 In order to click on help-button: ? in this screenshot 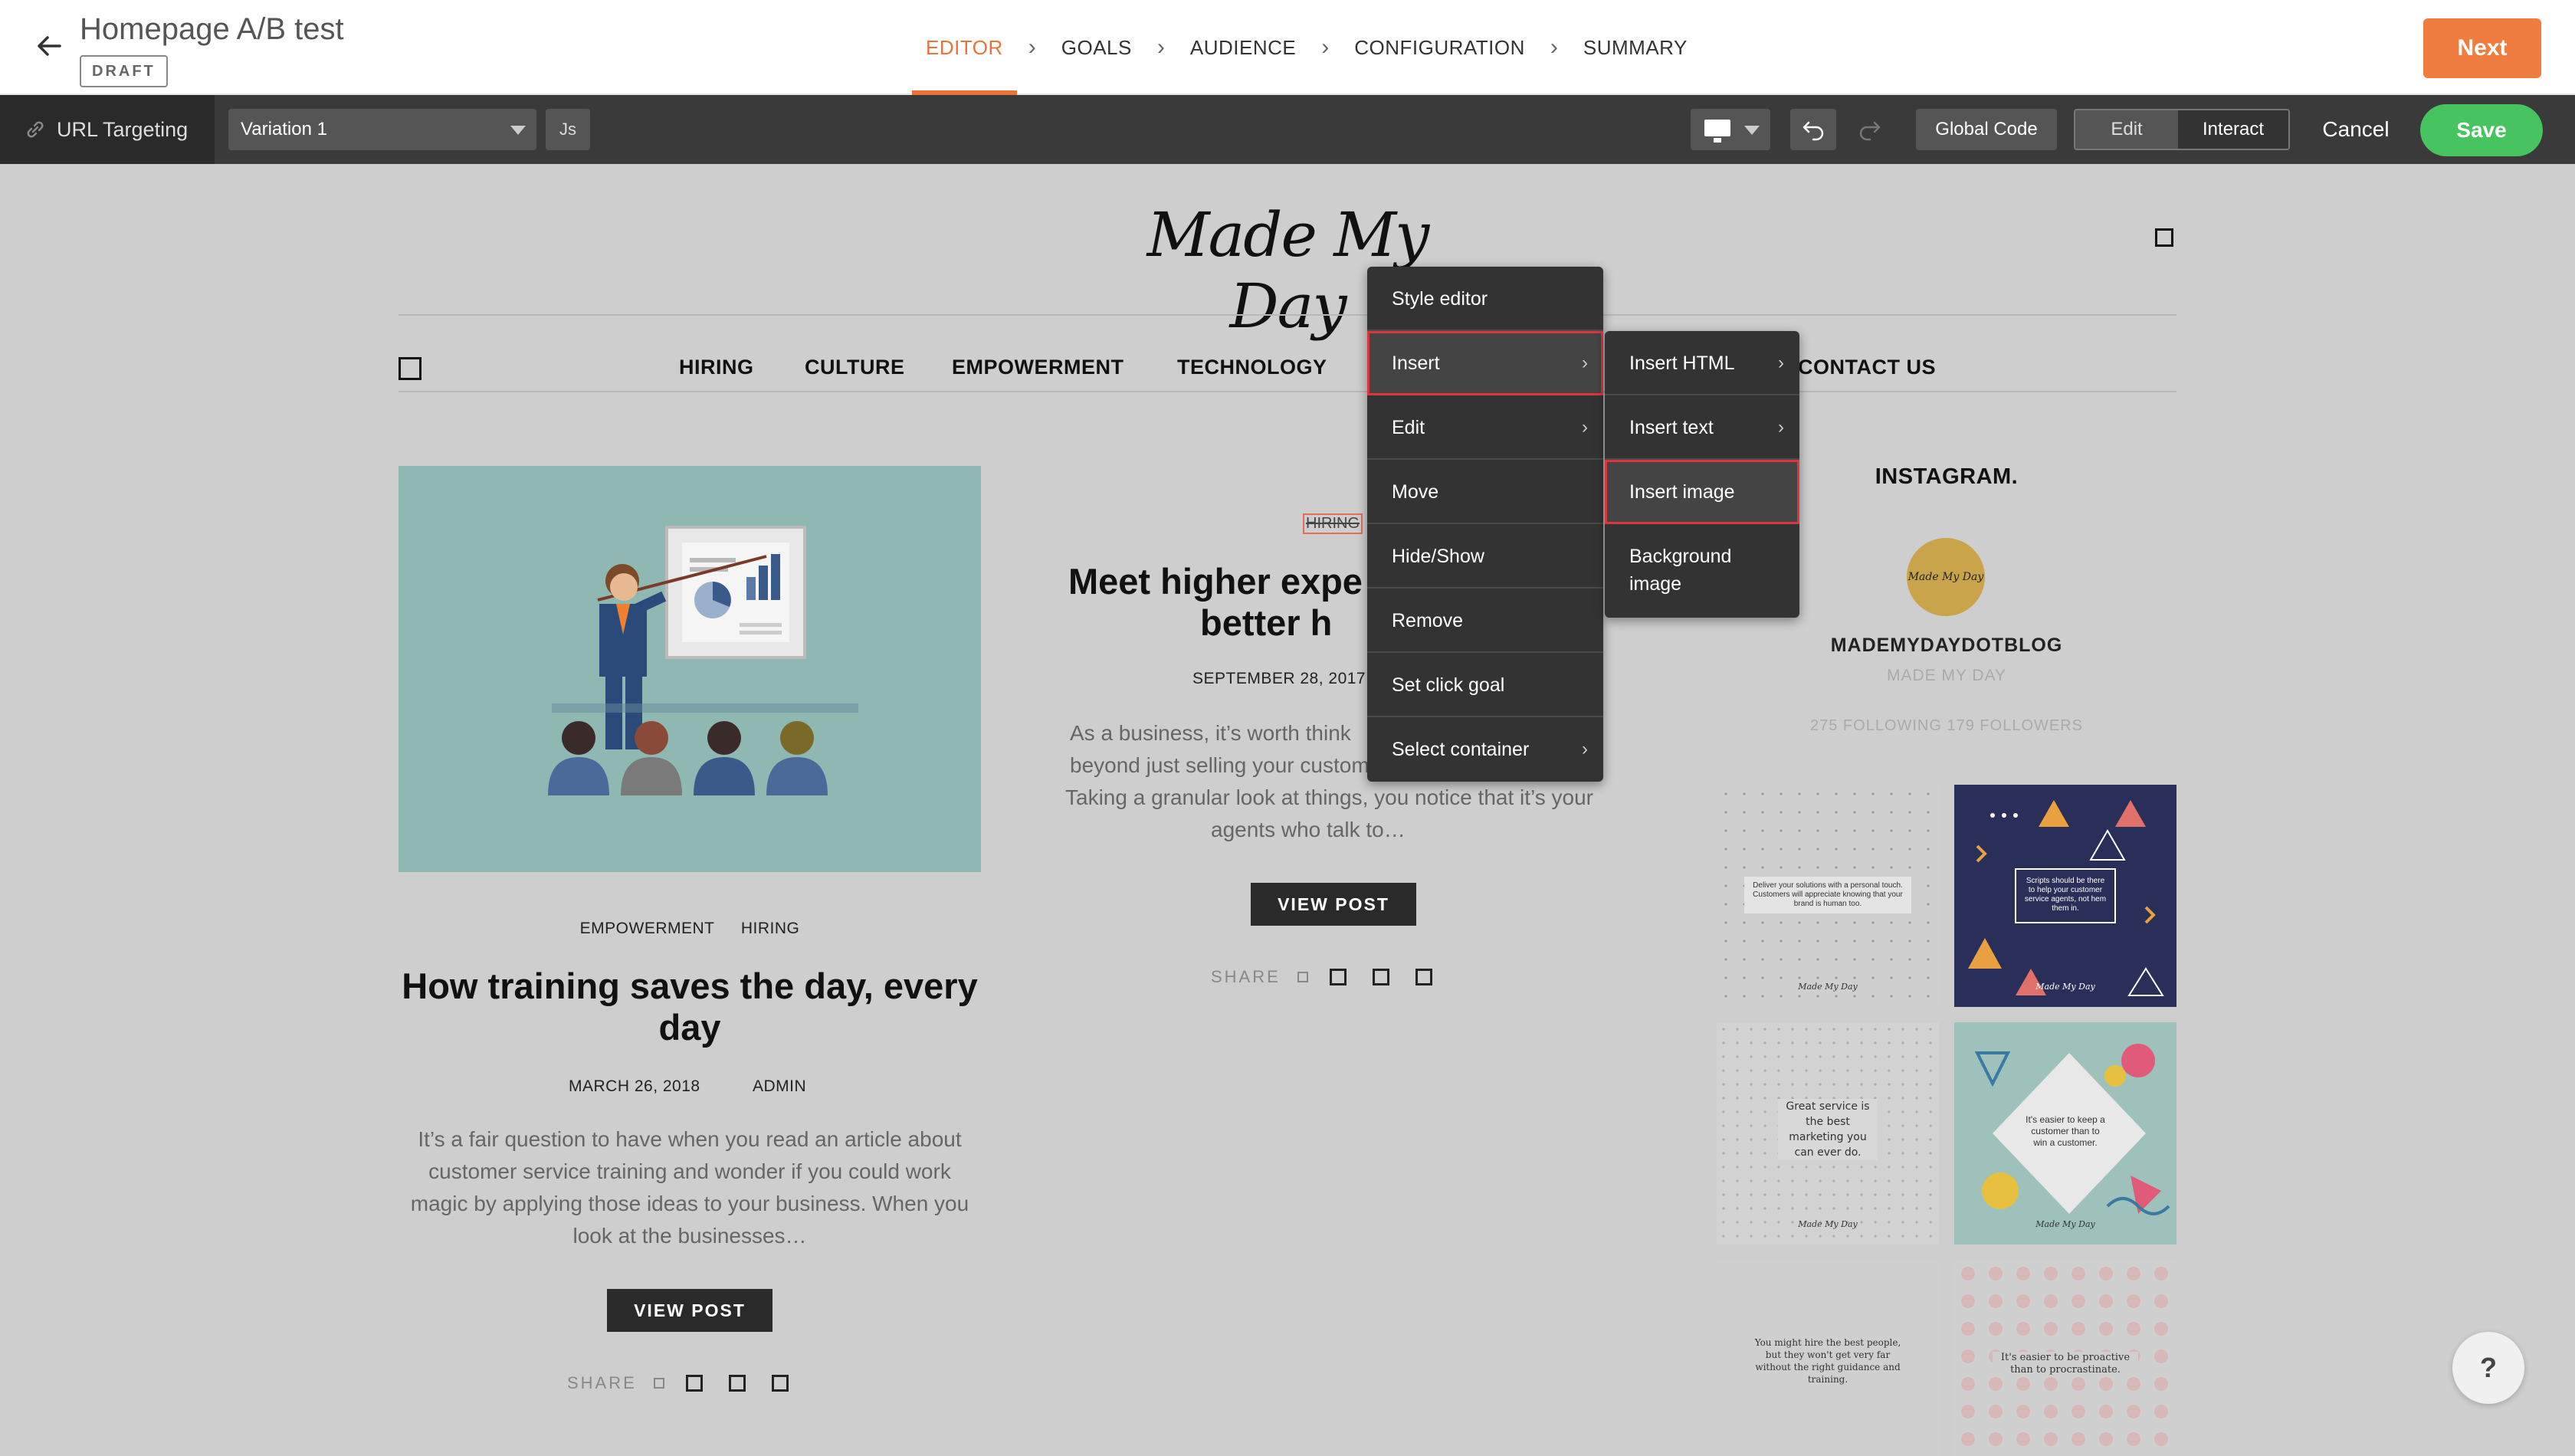, I will do `click(2488, 1368)`.